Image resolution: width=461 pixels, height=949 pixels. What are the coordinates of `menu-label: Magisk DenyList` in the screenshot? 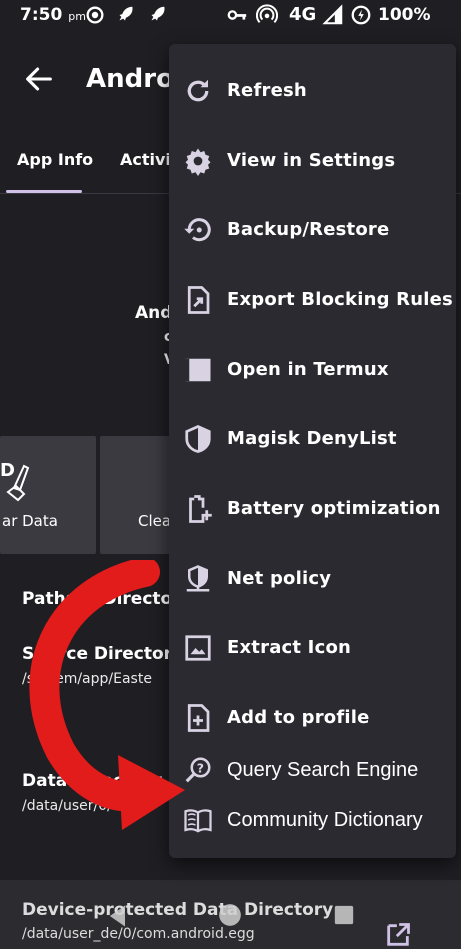 It's located at (312, 438).